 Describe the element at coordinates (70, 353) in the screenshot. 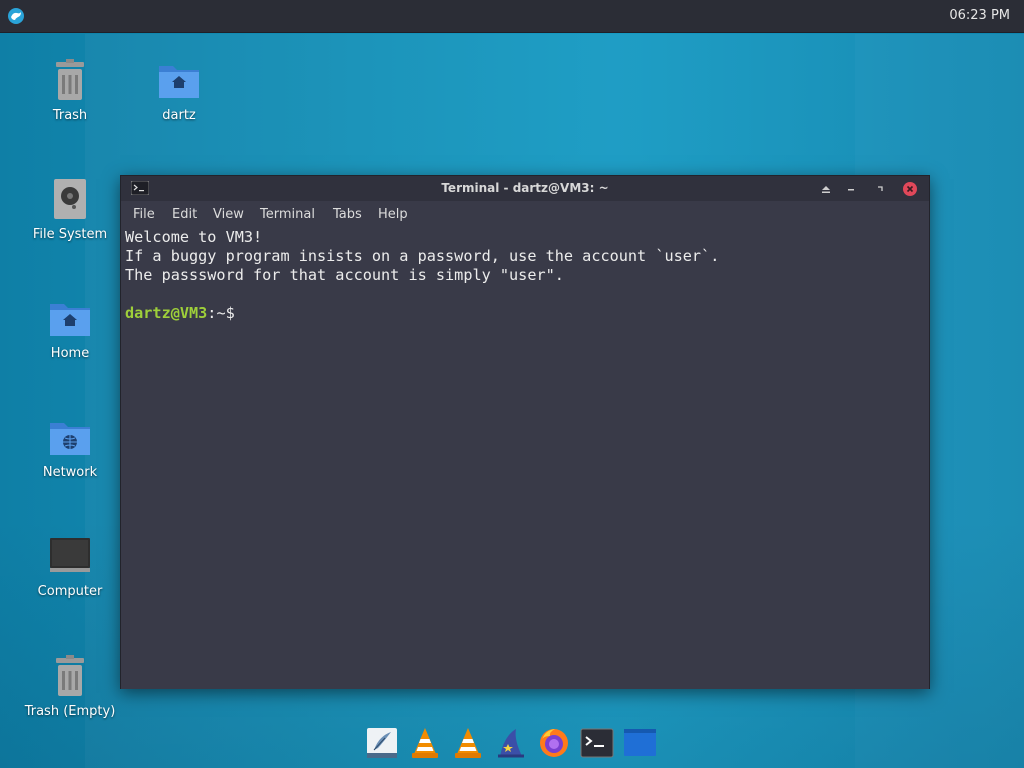

I see `desktop-icon-label: Home` at that location.